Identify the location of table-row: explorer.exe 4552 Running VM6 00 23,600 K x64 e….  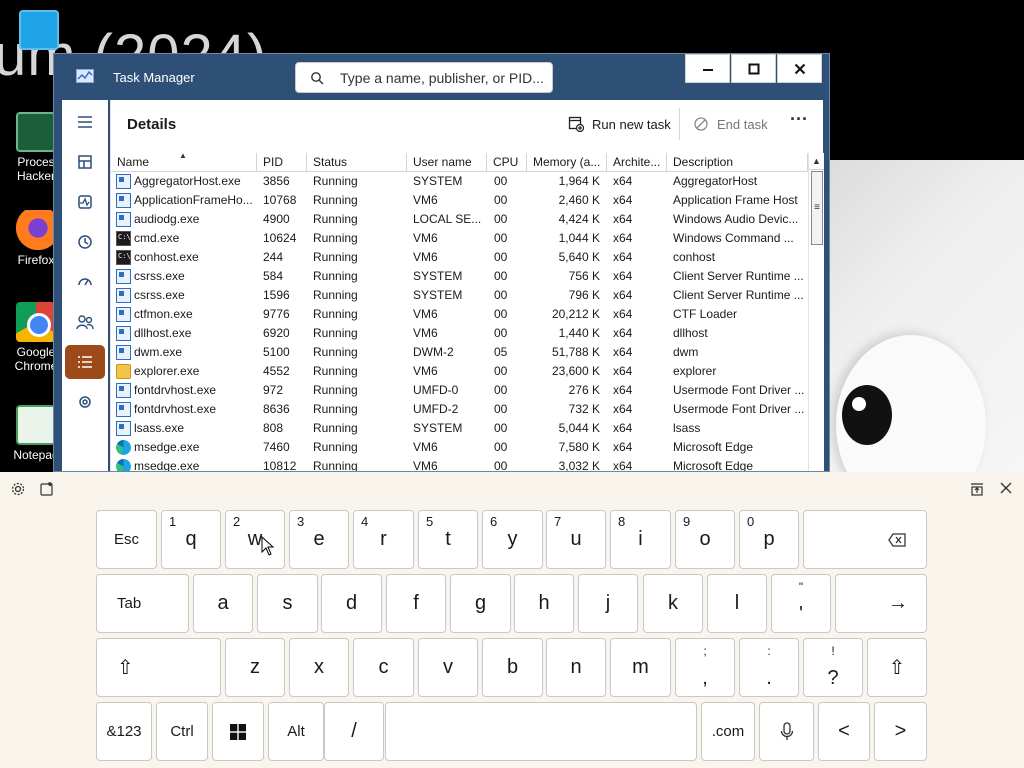
(459, 371).